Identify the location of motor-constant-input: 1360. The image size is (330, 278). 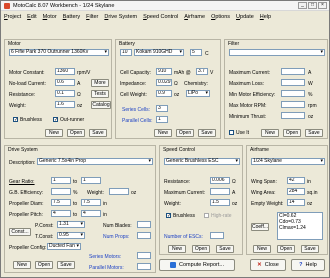
(65, 71).